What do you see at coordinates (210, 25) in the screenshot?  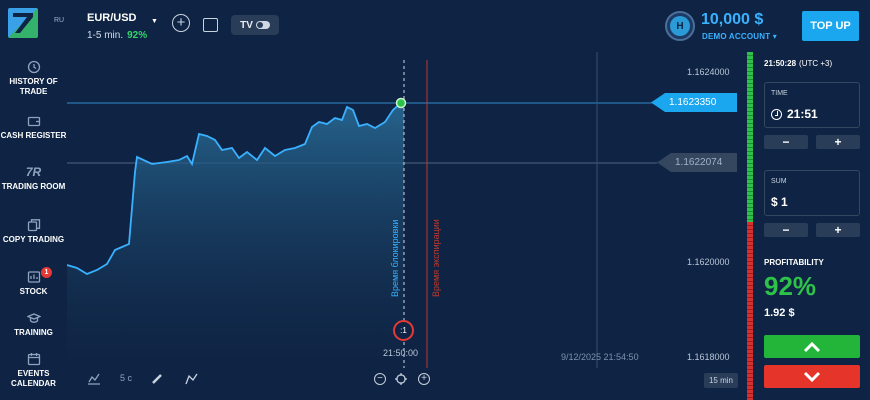 I see `layout-button` at bounding box center [210, 25].